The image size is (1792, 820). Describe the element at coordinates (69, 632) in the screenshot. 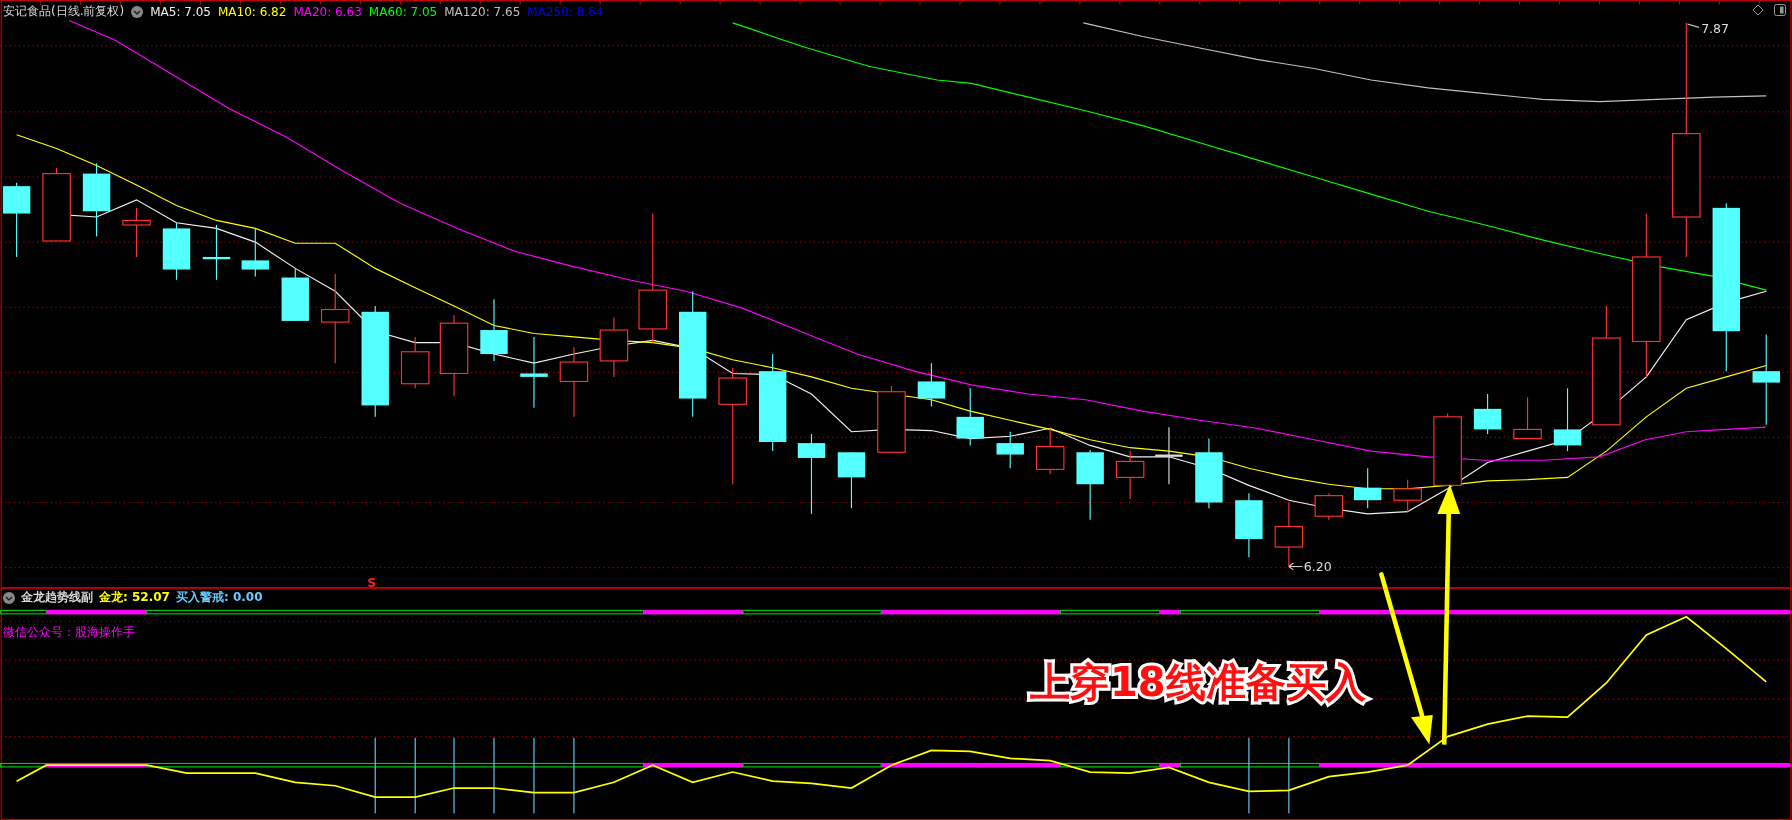

I see `indicator-note: 微信公众号：股海操作手` at that location.